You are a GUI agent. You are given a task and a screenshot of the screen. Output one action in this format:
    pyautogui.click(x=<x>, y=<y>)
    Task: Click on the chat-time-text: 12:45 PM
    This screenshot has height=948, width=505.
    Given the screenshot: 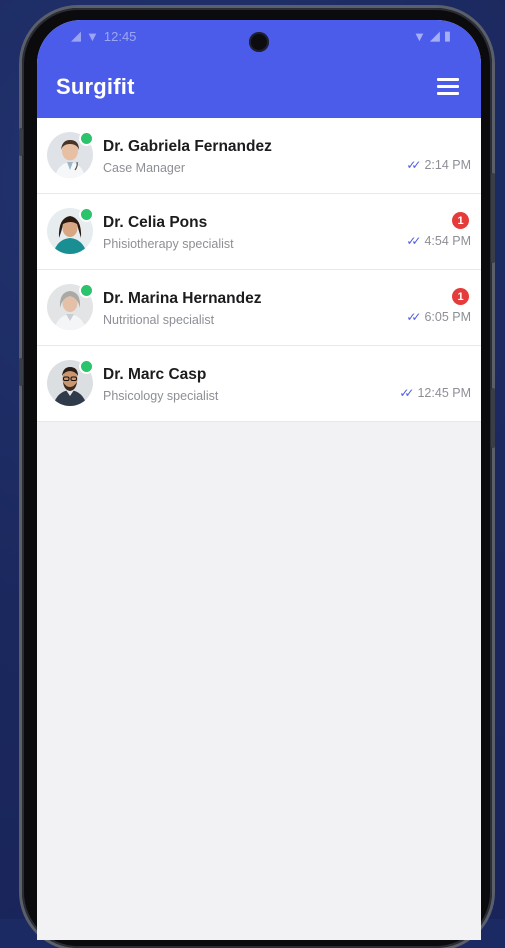 What is the action you would take?
    pyautogui.click(x=444, y=393)
    